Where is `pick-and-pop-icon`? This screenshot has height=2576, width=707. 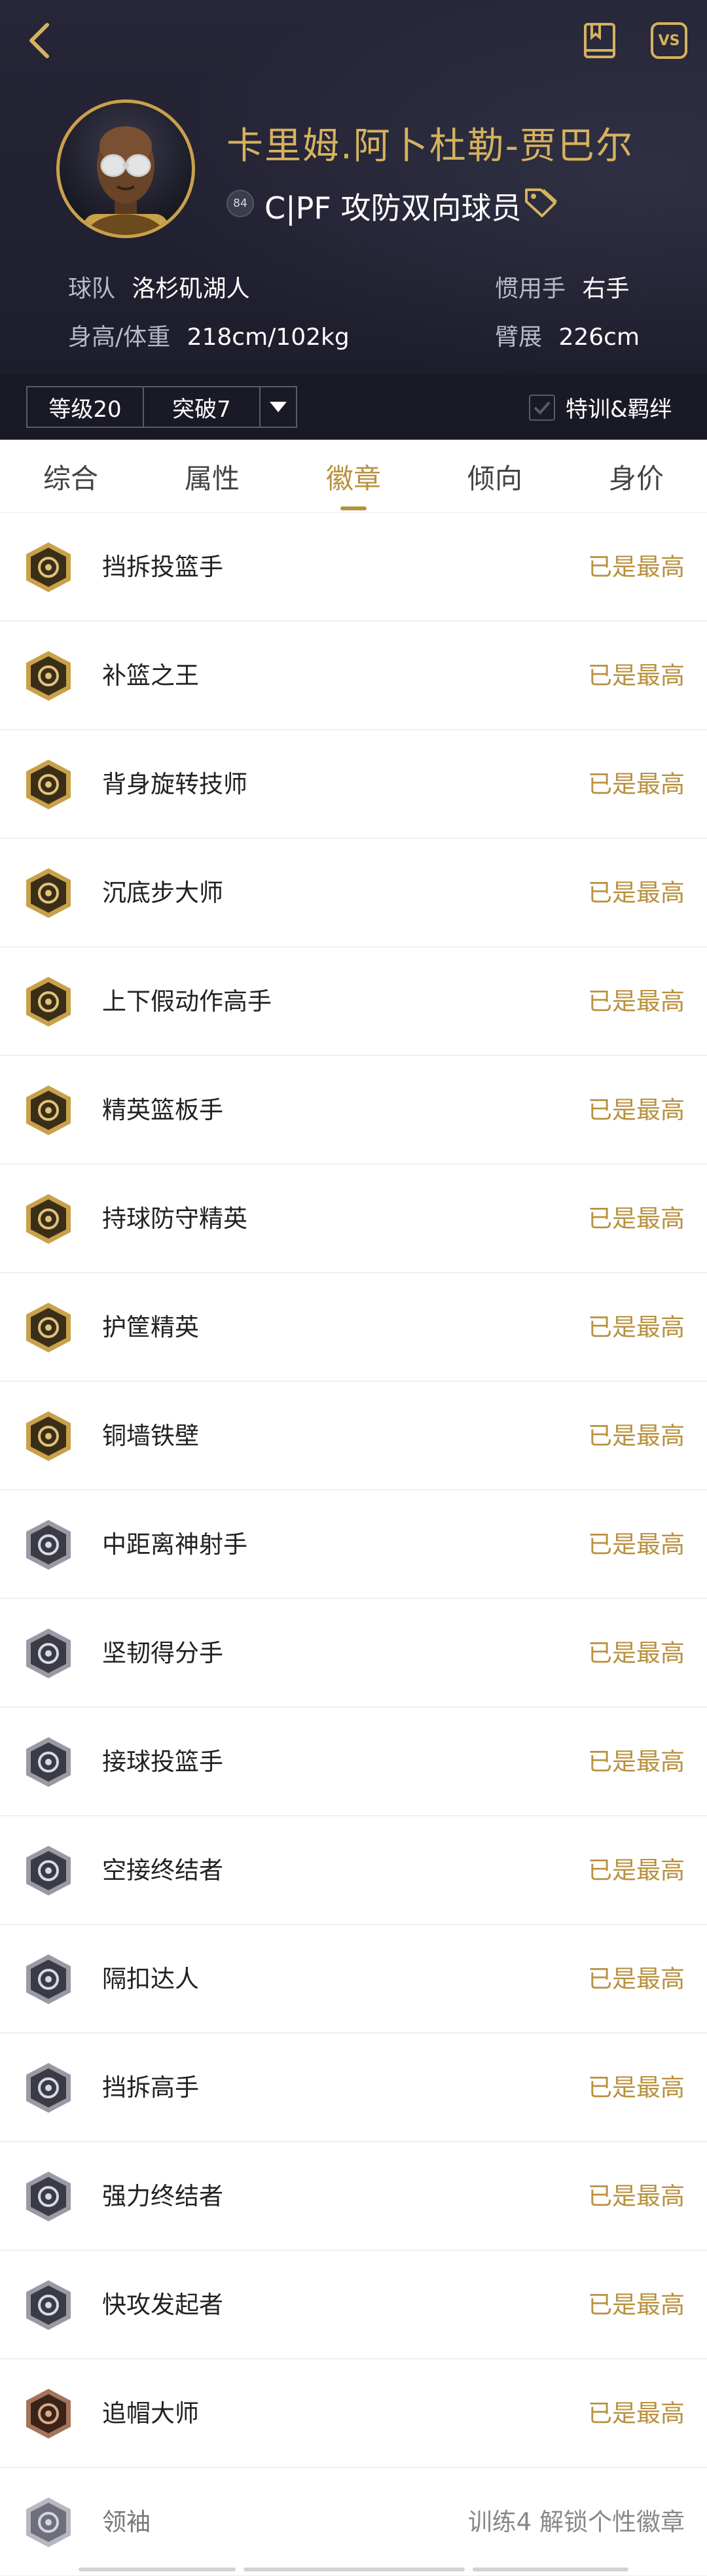 pick-and-pop-icon is located at coordinates (48, 567).